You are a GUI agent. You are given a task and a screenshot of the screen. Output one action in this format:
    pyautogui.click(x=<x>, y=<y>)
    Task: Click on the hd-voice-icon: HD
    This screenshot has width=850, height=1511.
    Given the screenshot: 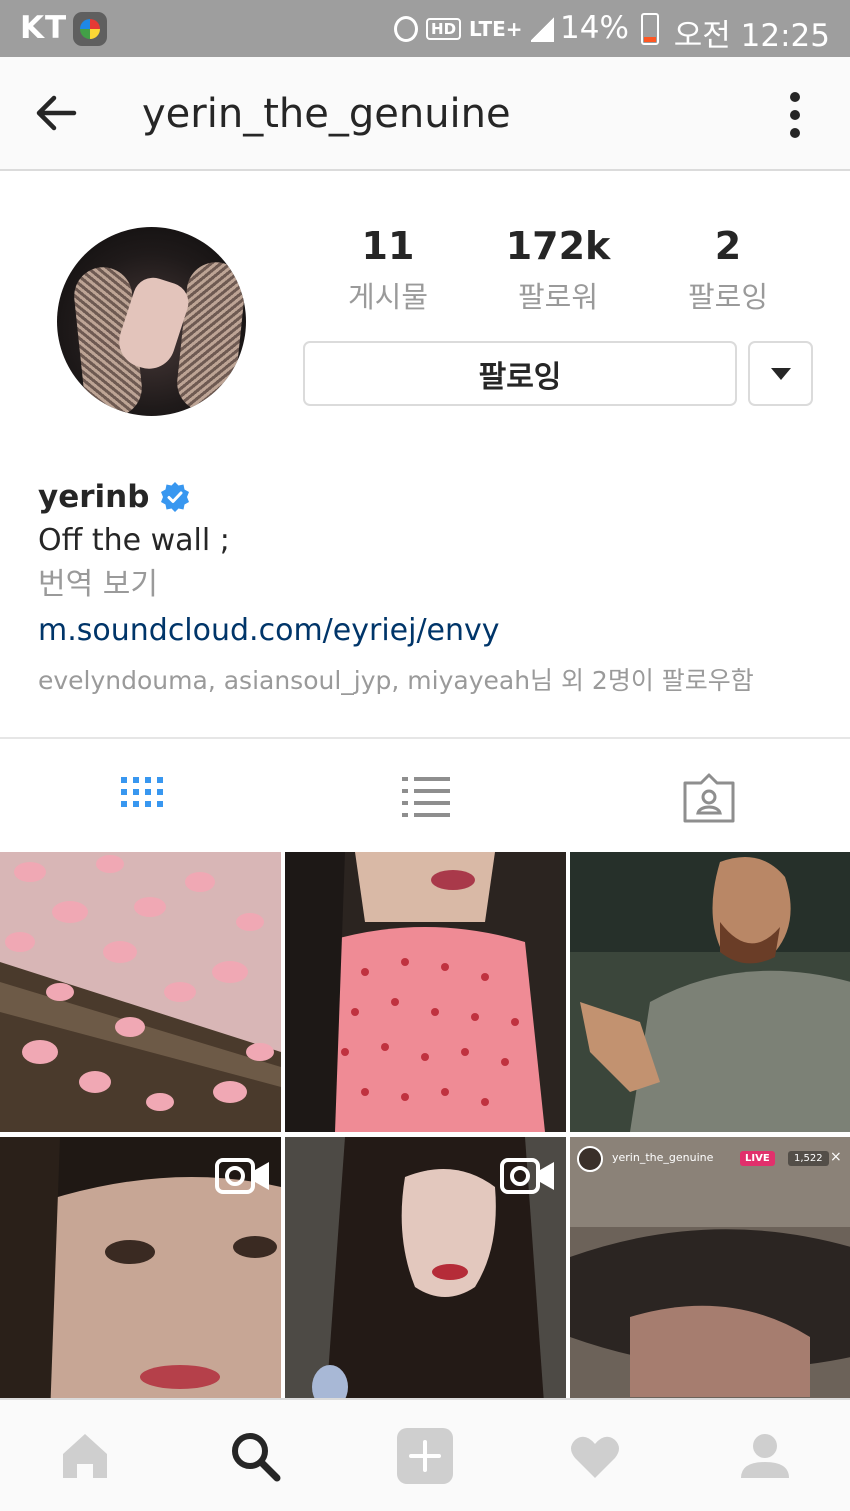 What is the action you would take?
    pyautogui.click(x=444, y=29)
    